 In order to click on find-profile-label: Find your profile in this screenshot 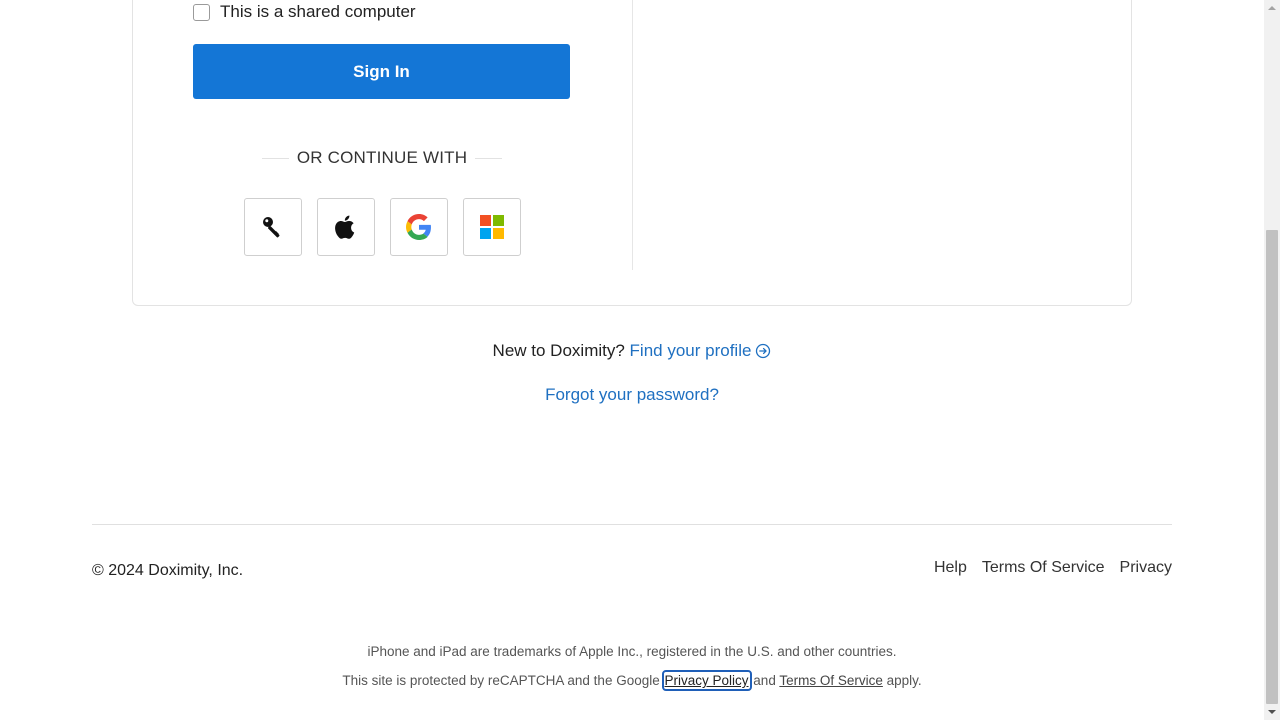, I will do `click(690, 350)`.